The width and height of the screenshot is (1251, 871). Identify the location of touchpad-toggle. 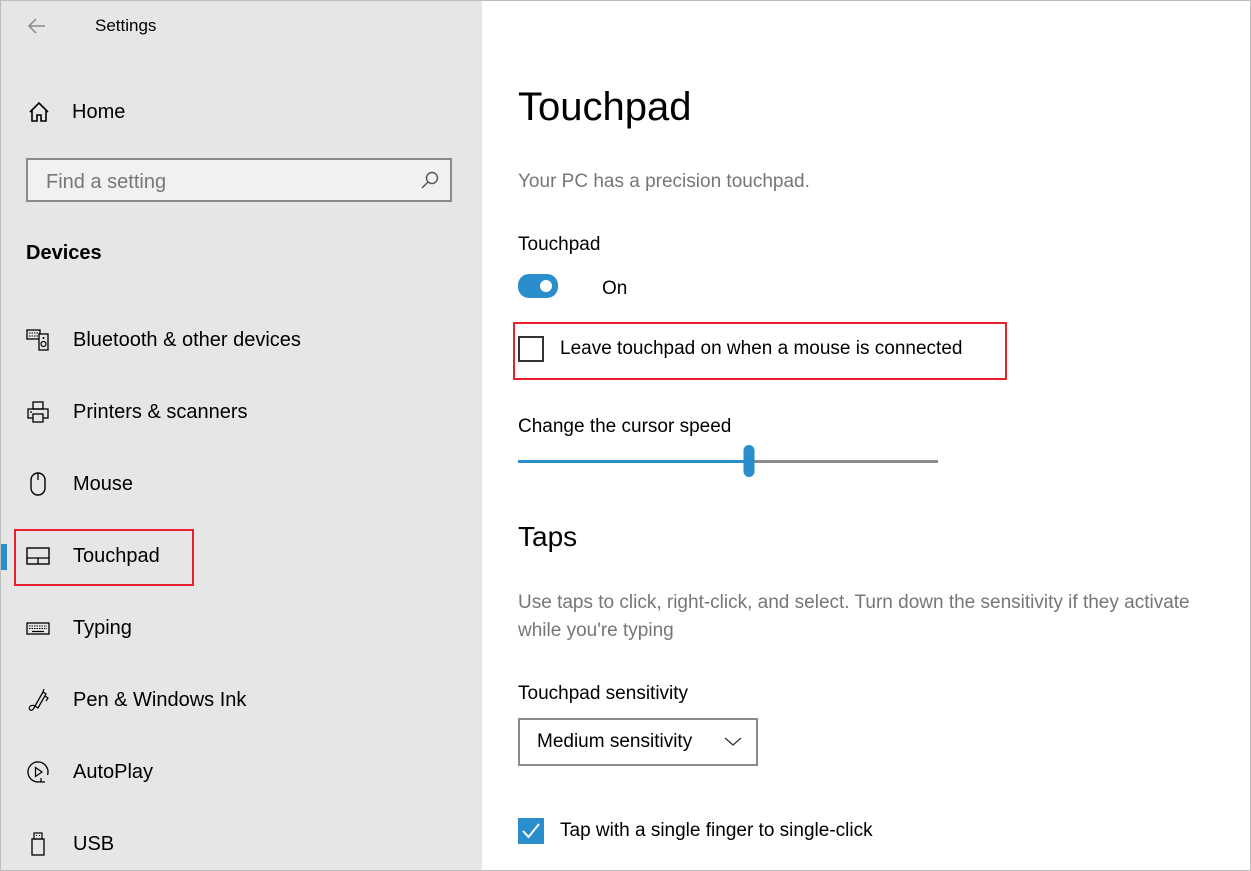
(538, 286).